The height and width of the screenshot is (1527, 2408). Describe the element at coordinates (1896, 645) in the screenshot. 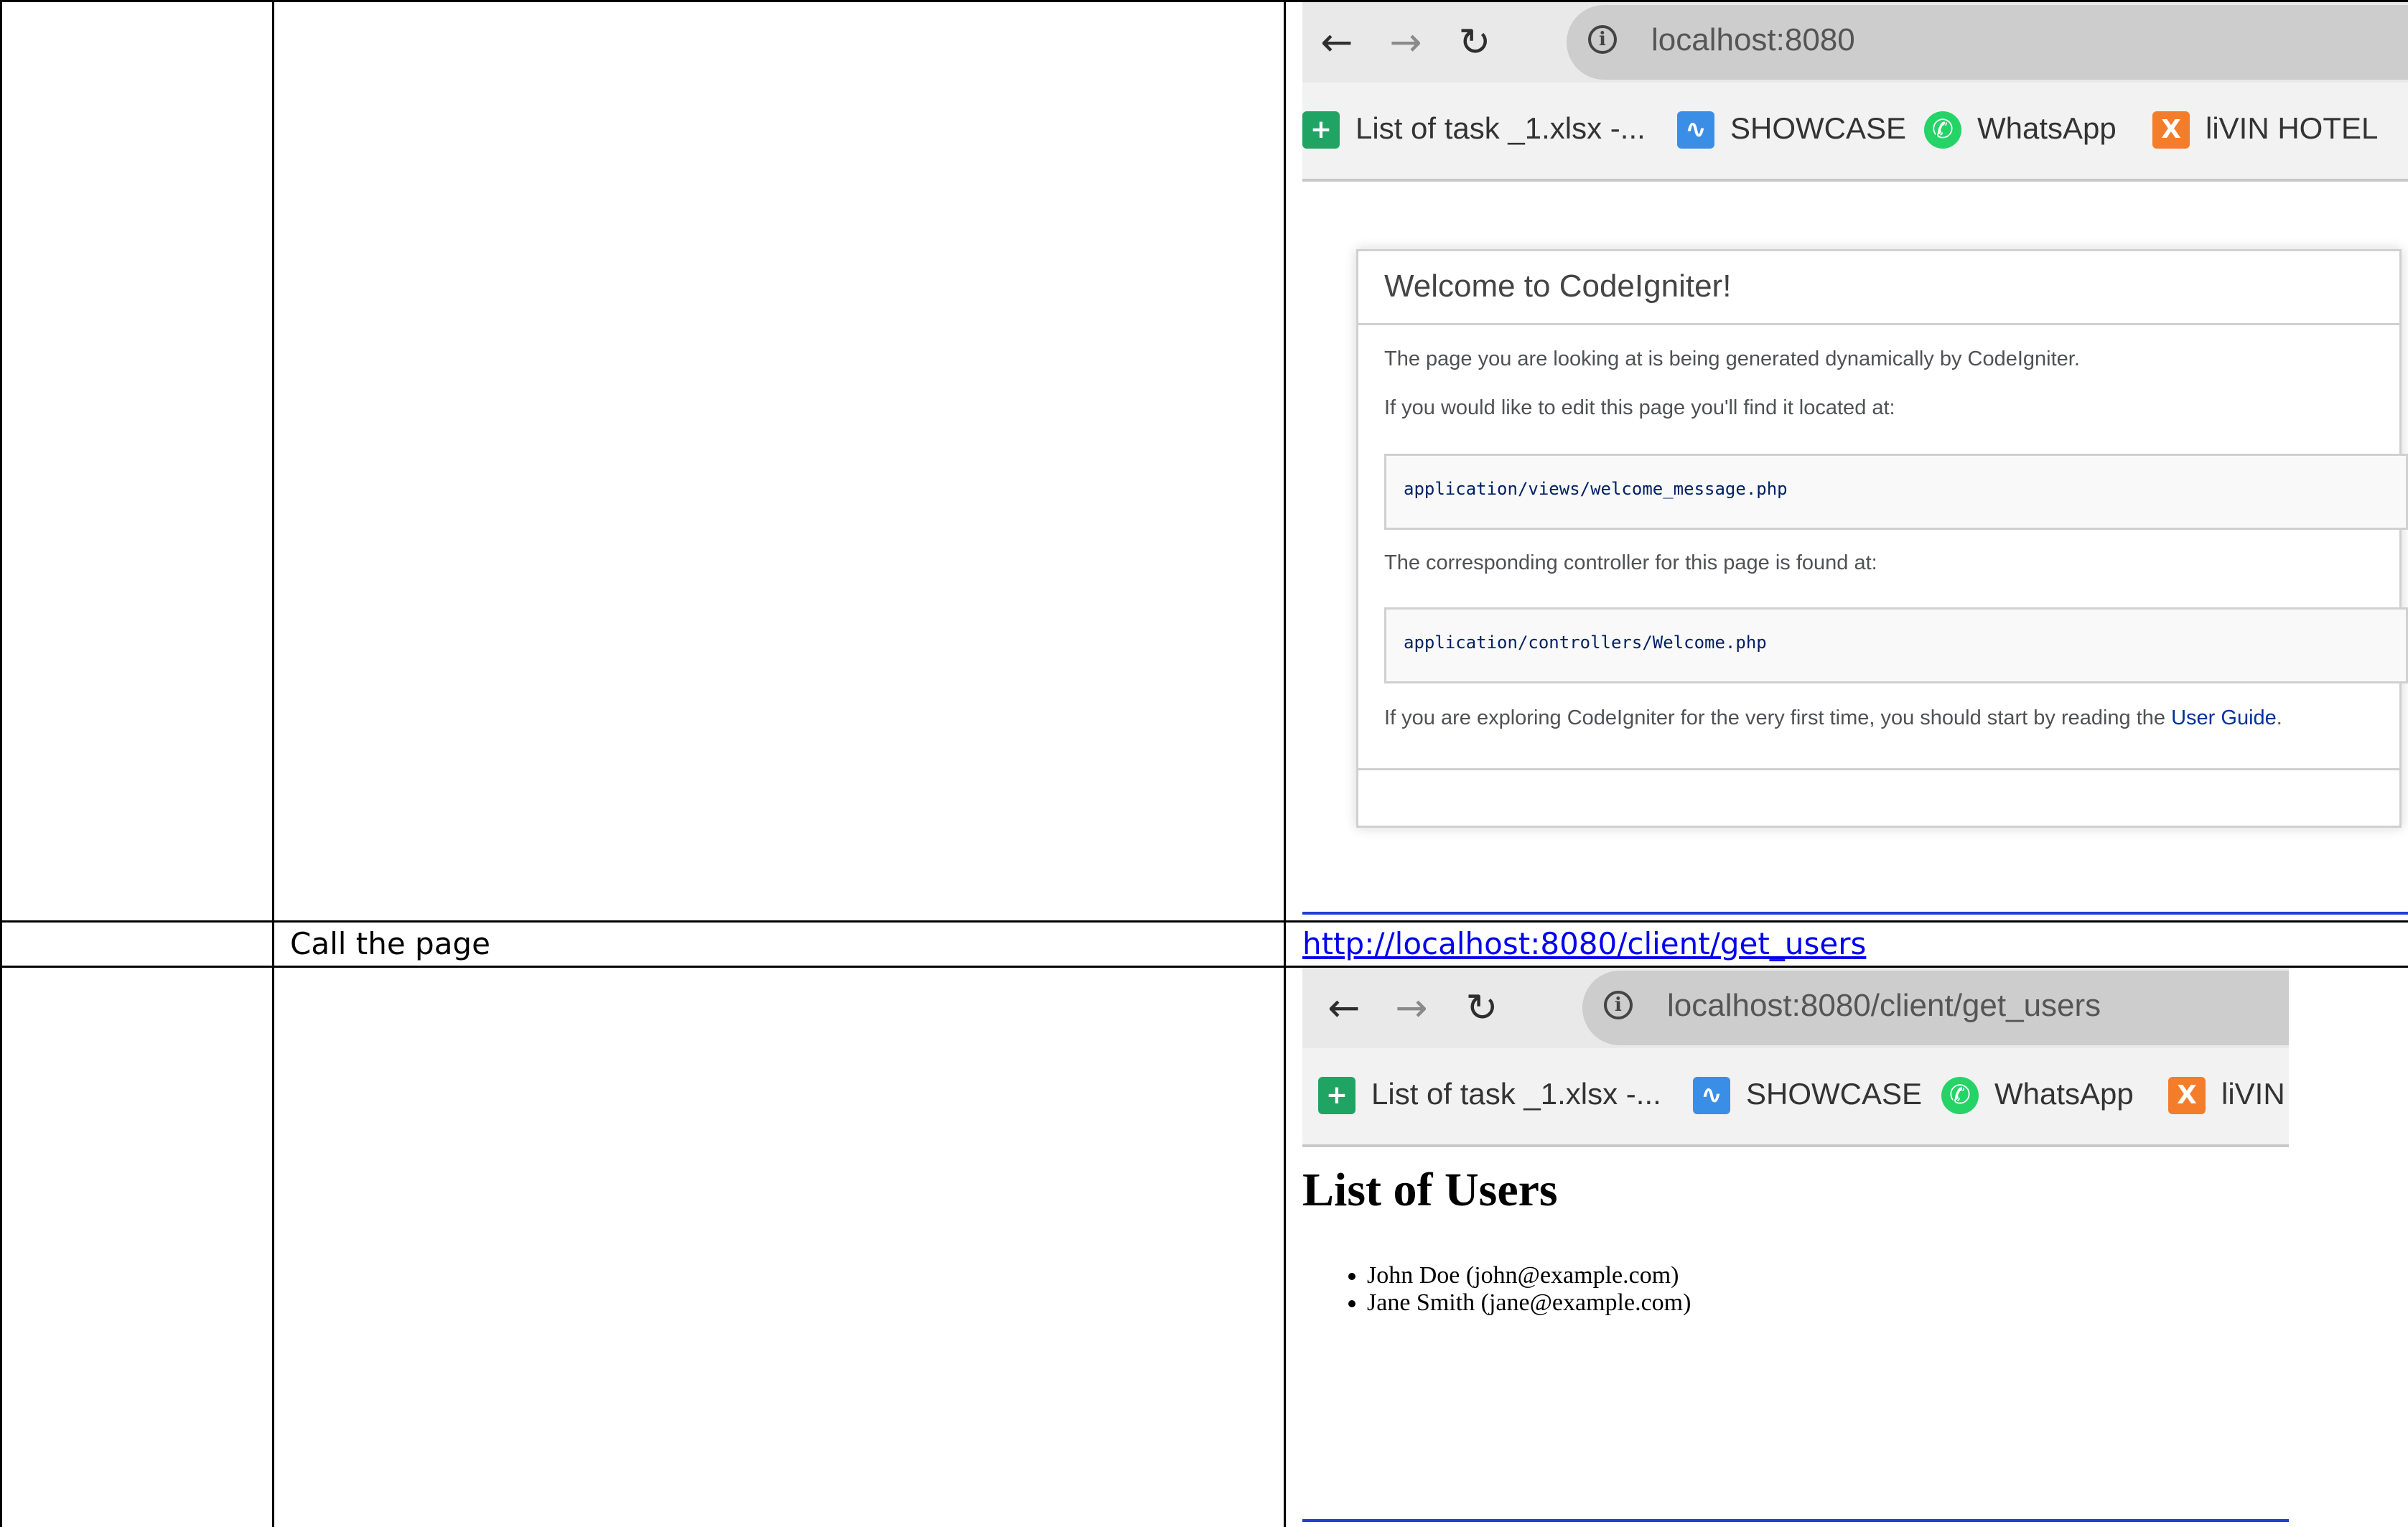

I see `code-block-controller: application/controllers/Welcome.php` at that location.